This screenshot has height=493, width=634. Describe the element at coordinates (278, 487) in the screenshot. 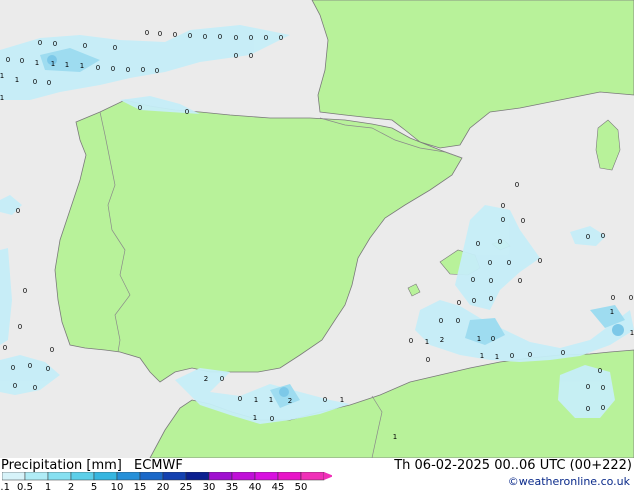

I see `colorbar-tick-label: 45` at that location.